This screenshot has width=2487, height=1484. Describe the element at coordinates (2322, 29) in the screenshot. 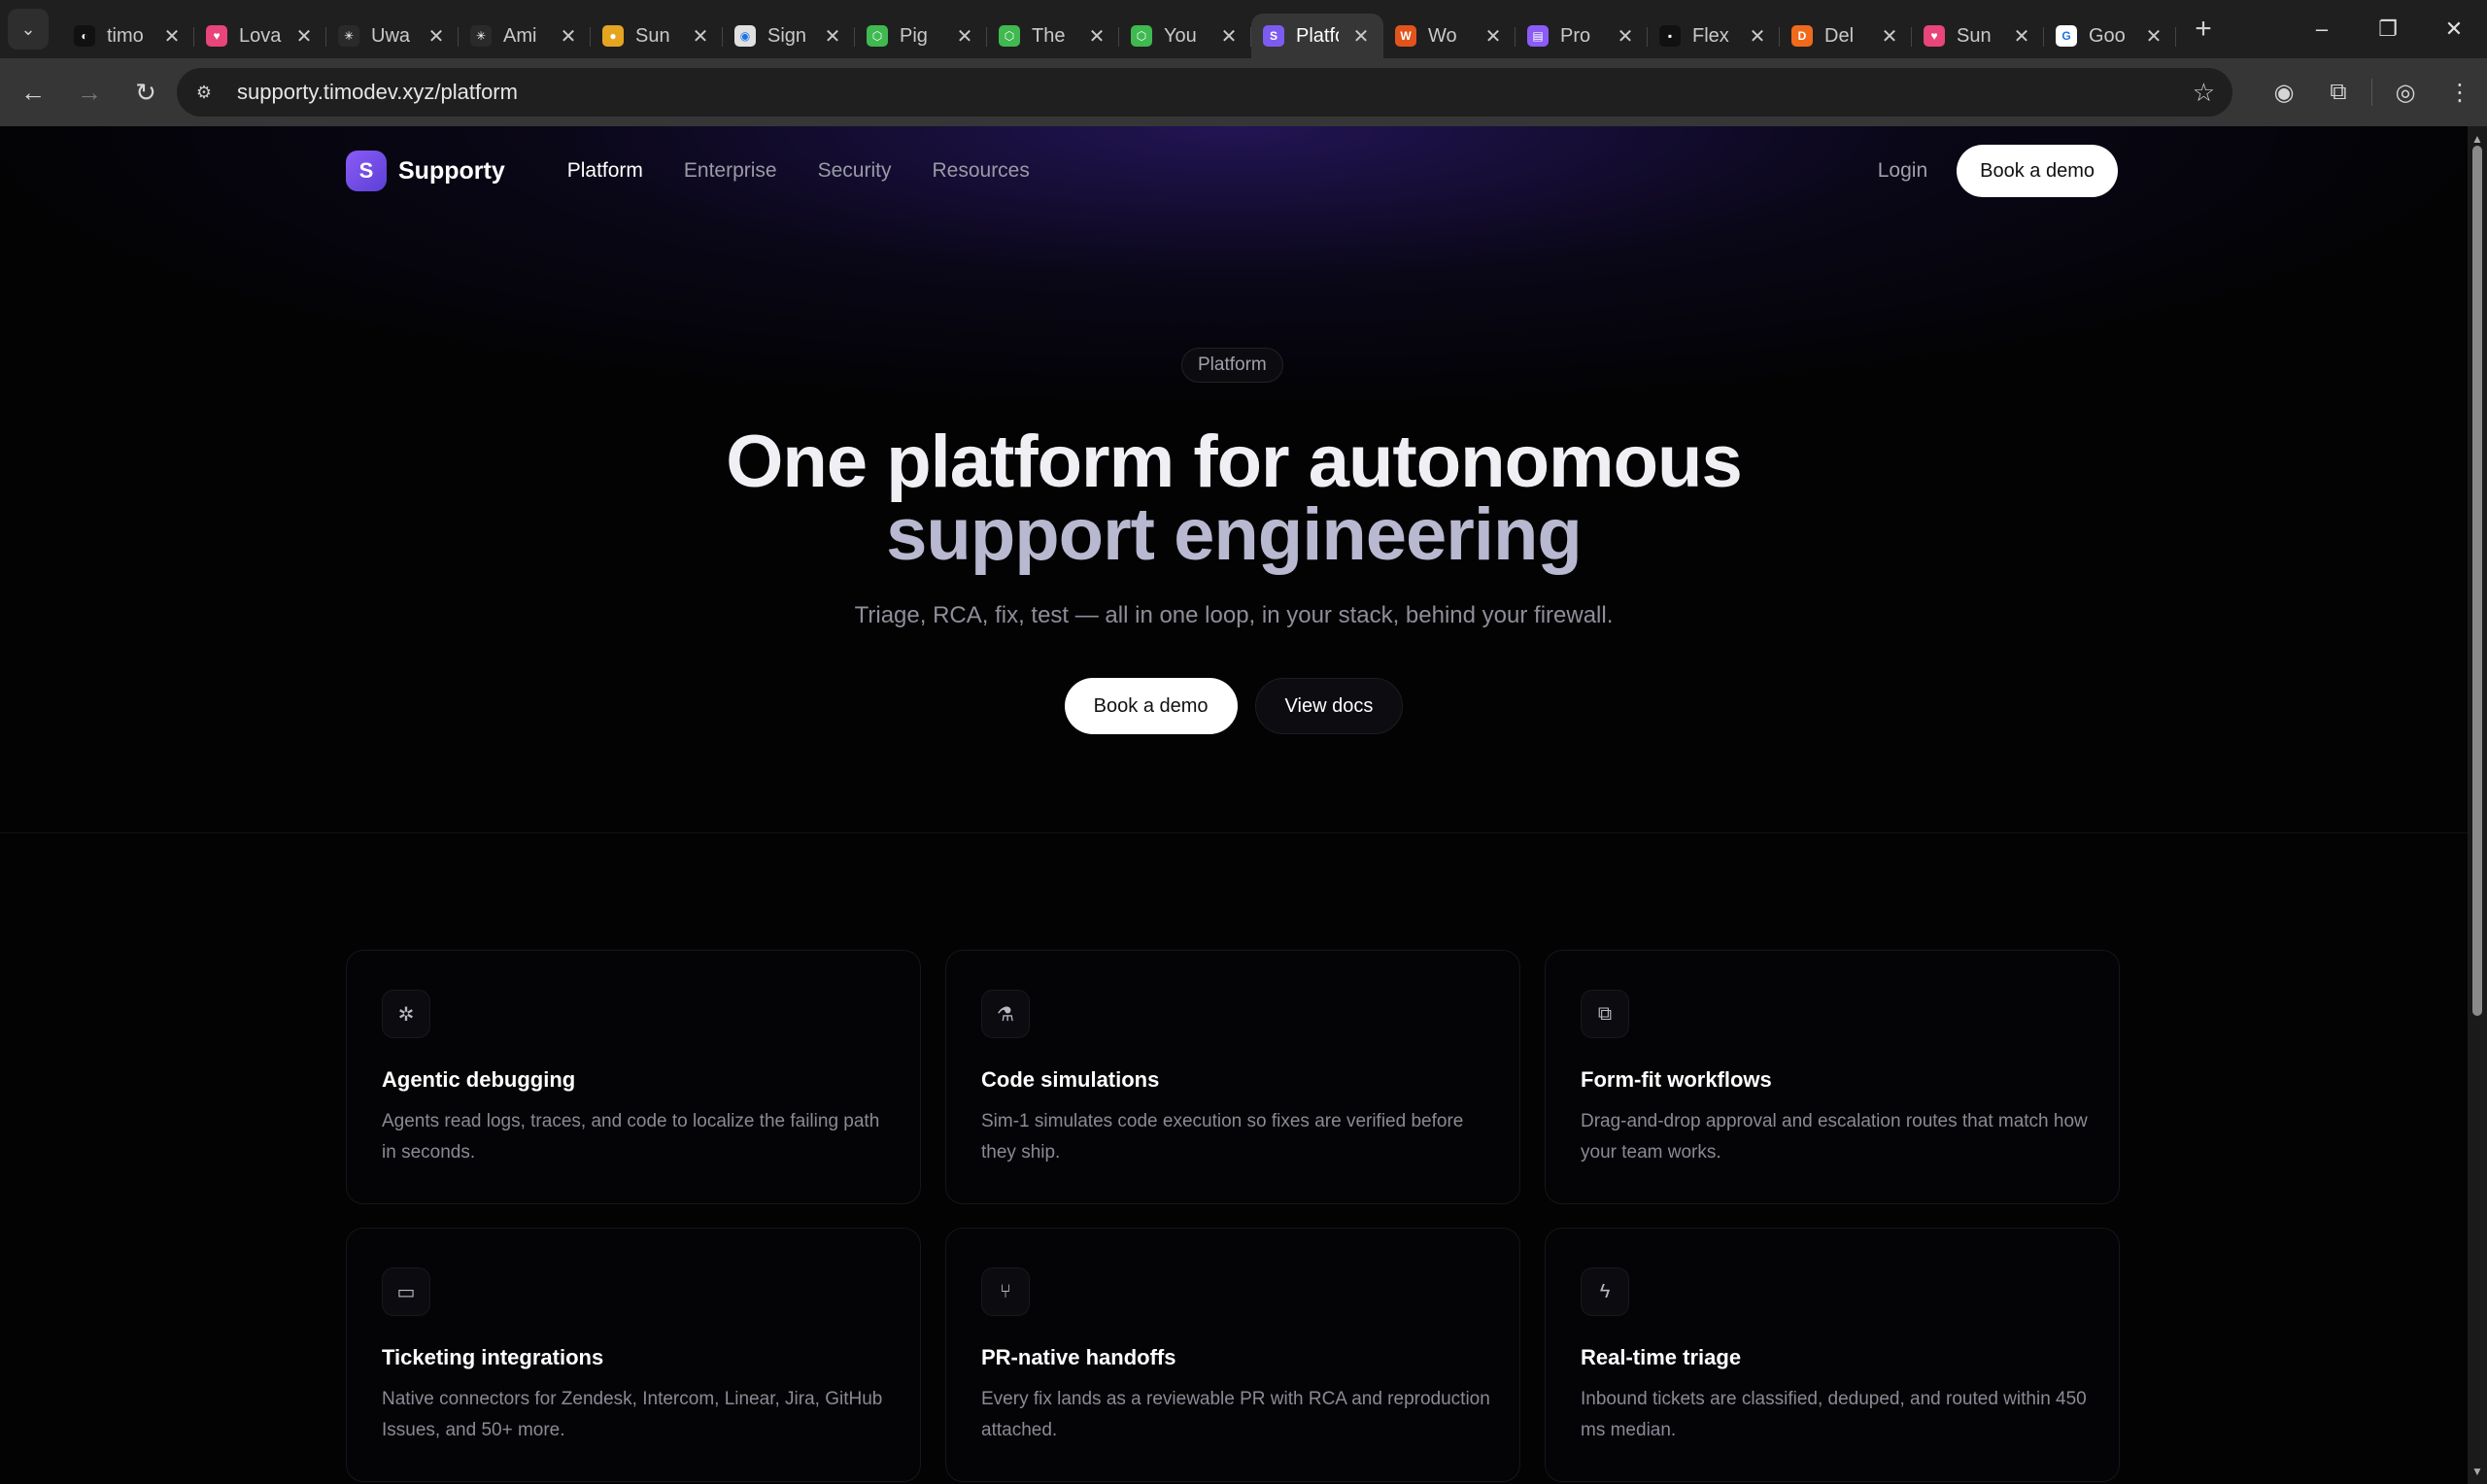

I see `minimize-button: –` at that location.